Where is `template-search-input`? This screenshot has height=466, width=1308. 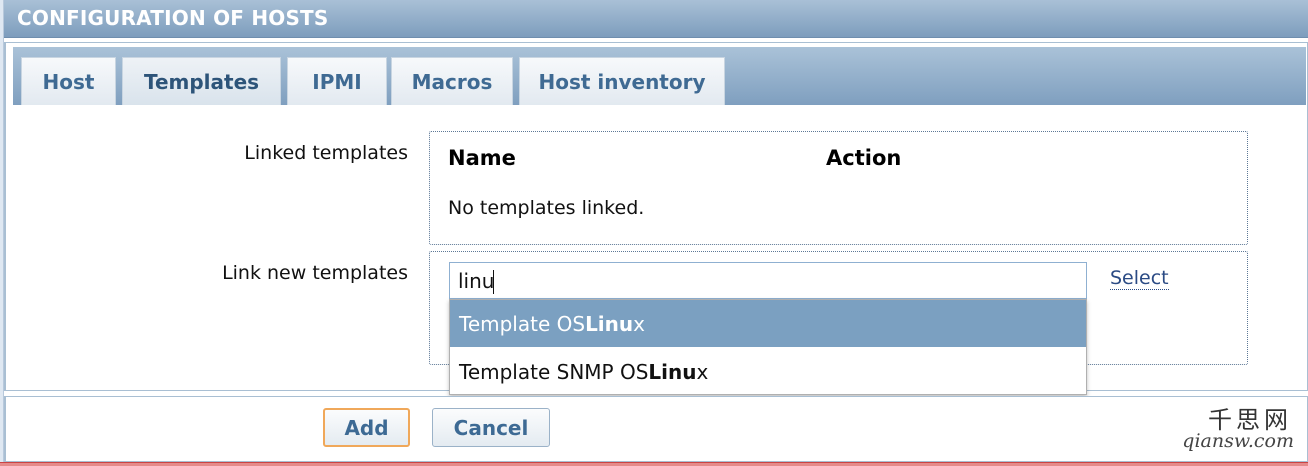
template-search-input is located at coordinates (768, 280).